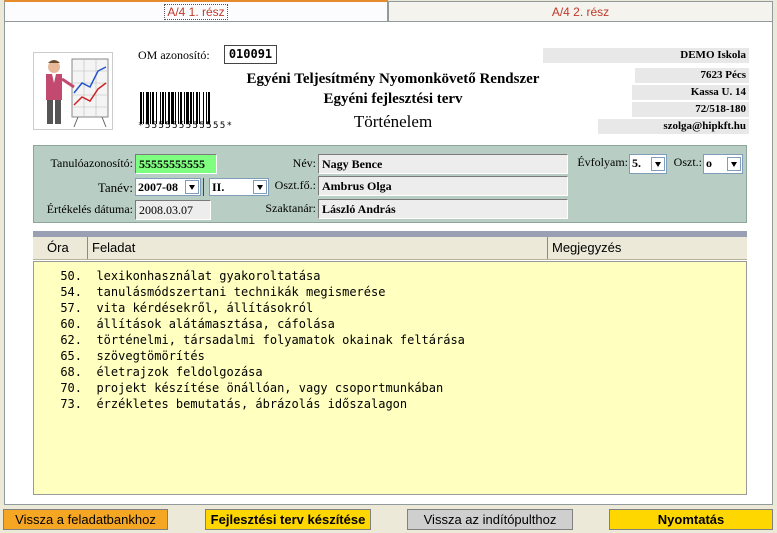 Image resolution: width=777 pixels, height=533 pixels. Describe the element at coordinates (71, 404) in the screenshot. I see `list-item-num: 73.` at that location.